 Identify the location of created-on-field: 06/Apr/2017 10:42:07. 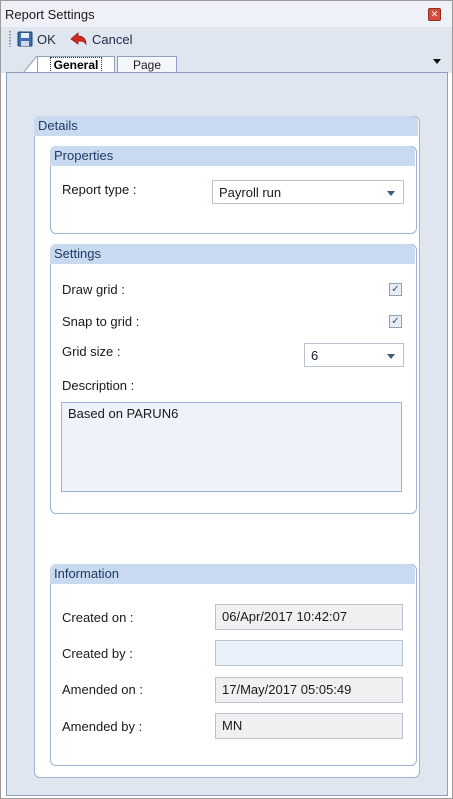
(309, 617).